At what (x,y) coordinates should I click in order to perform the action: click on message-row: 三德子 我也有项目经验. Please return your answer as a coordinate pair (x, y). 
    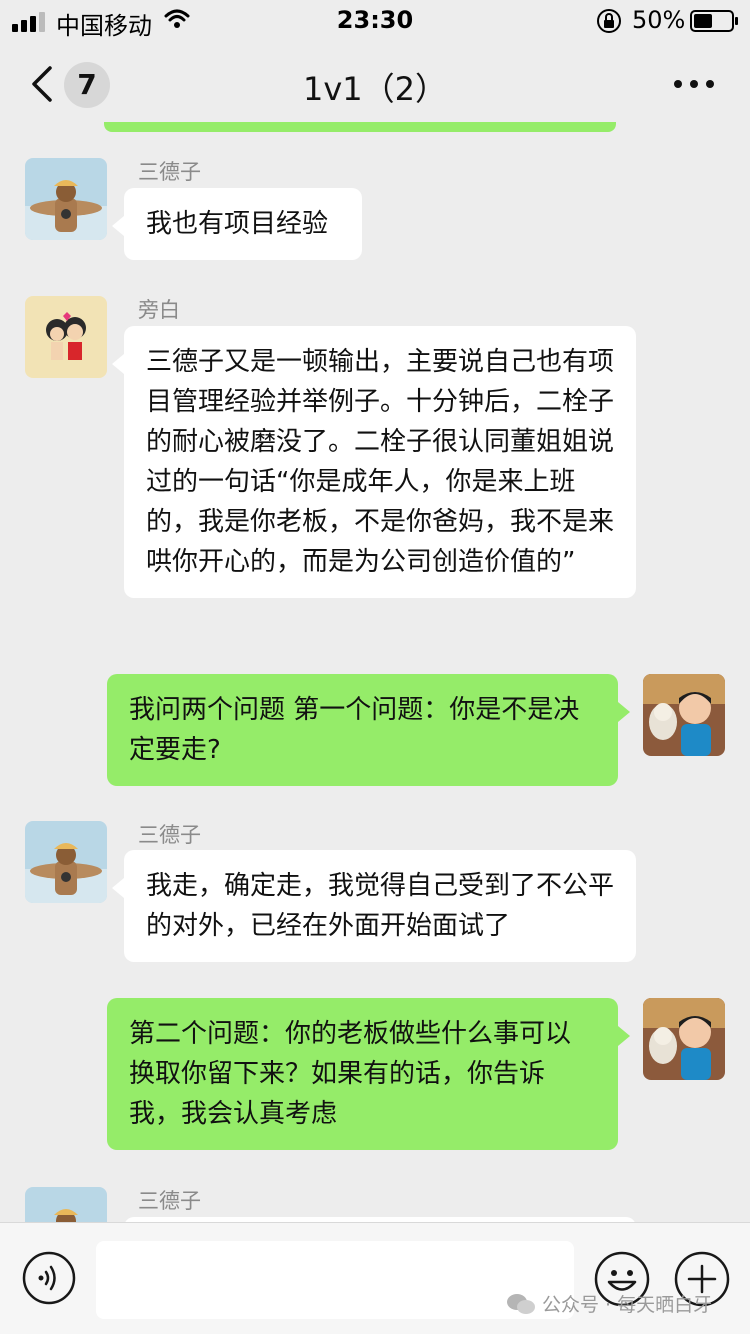
    Looking at the image, I should click on (375, 203).